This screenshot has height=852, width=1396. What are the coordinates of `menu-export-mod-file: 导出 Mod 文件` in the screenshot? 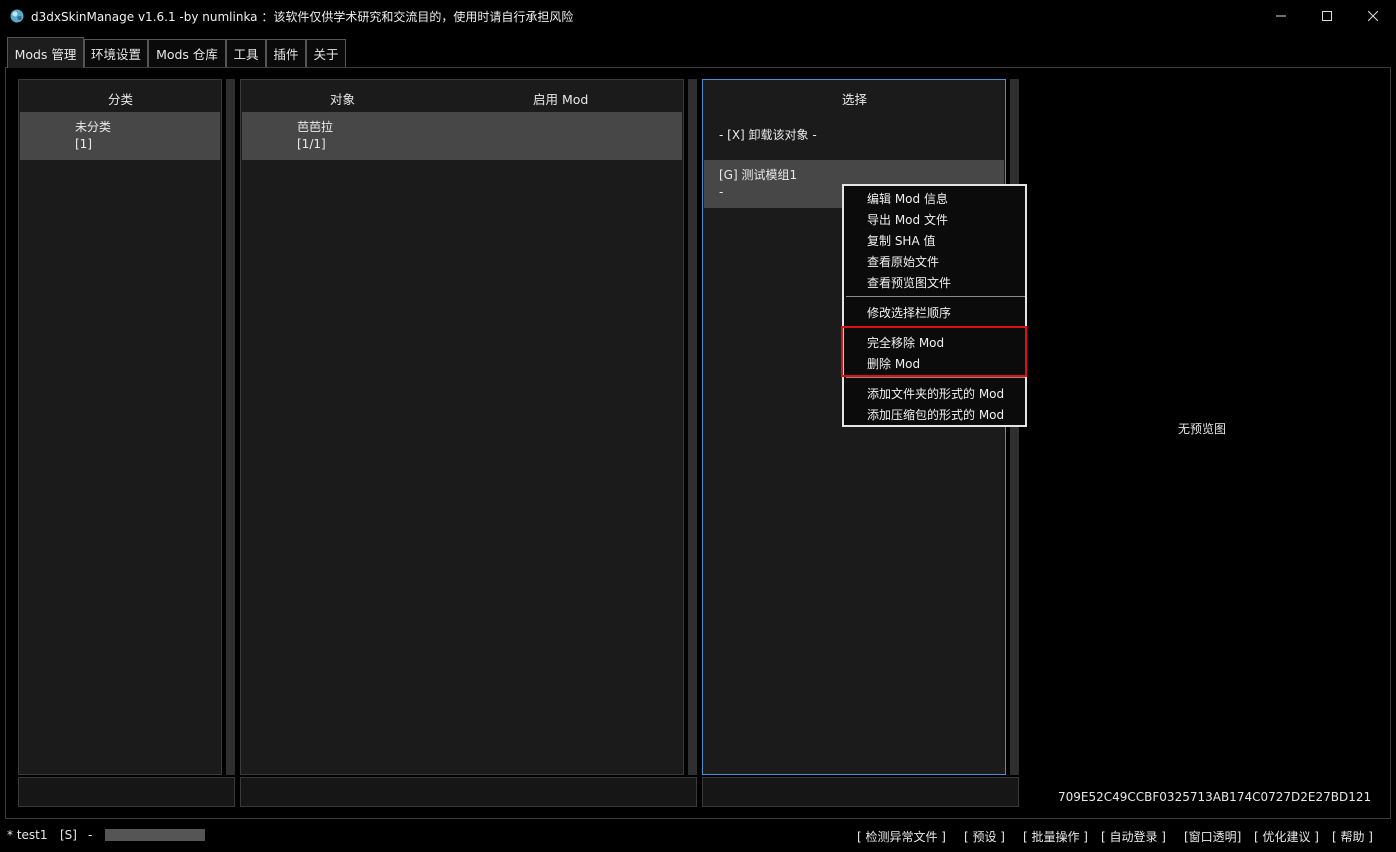 It's located at (907, 219).